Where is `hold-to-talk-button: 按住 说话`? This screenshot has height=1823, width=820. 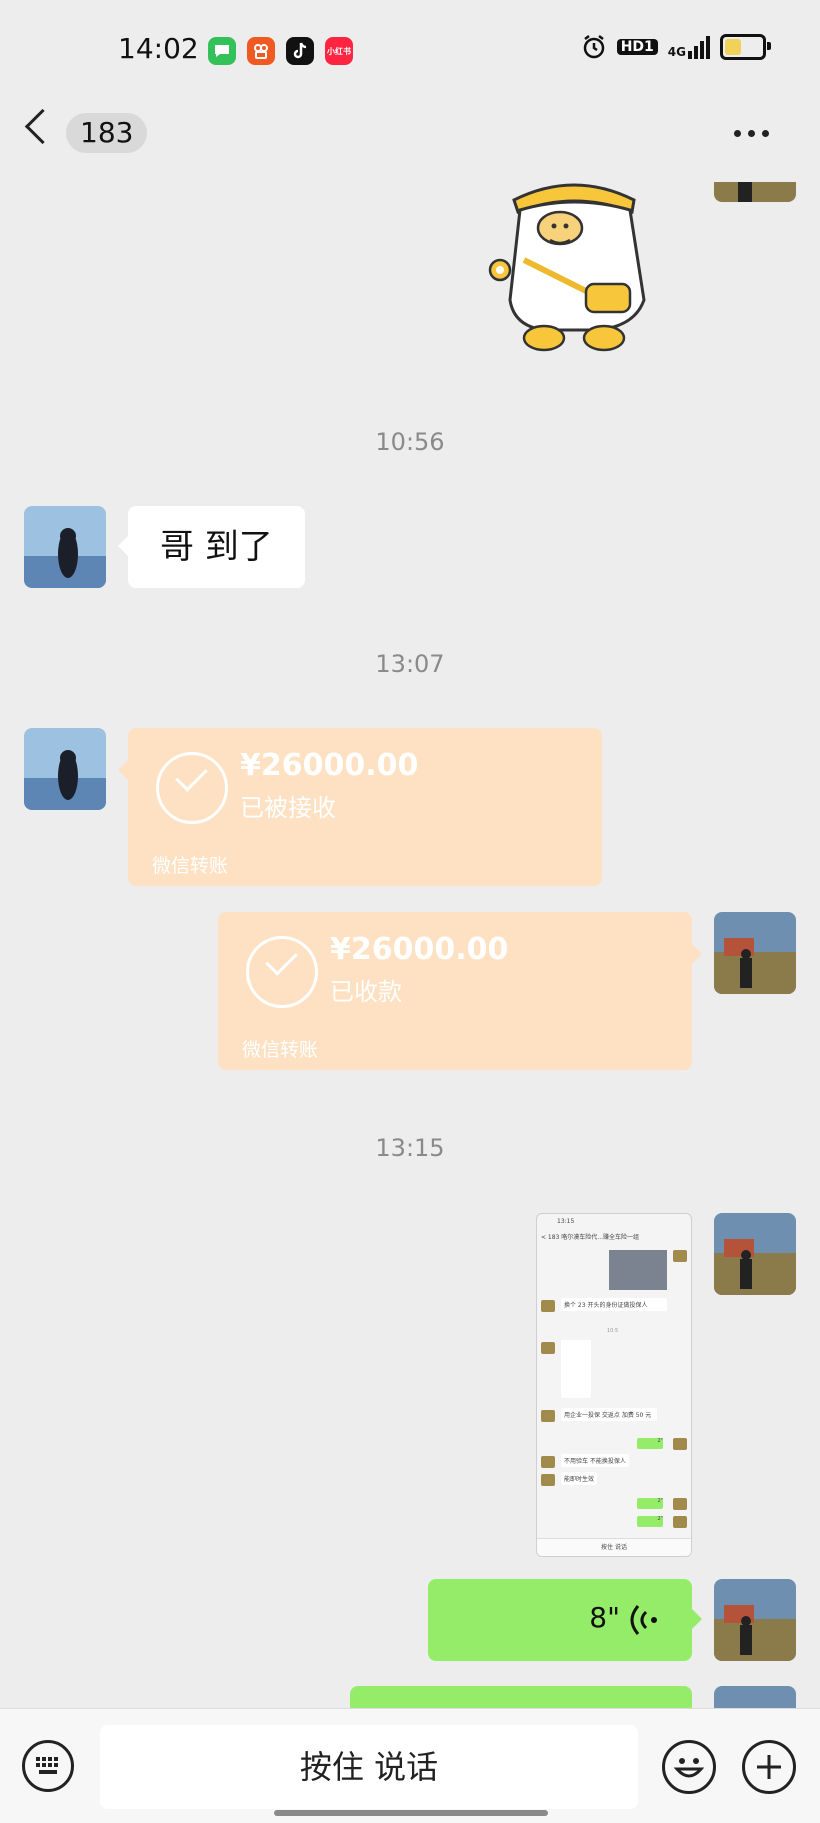 hold-to-talk-button: 按住 说话 is located at coordinates (369, 1767).